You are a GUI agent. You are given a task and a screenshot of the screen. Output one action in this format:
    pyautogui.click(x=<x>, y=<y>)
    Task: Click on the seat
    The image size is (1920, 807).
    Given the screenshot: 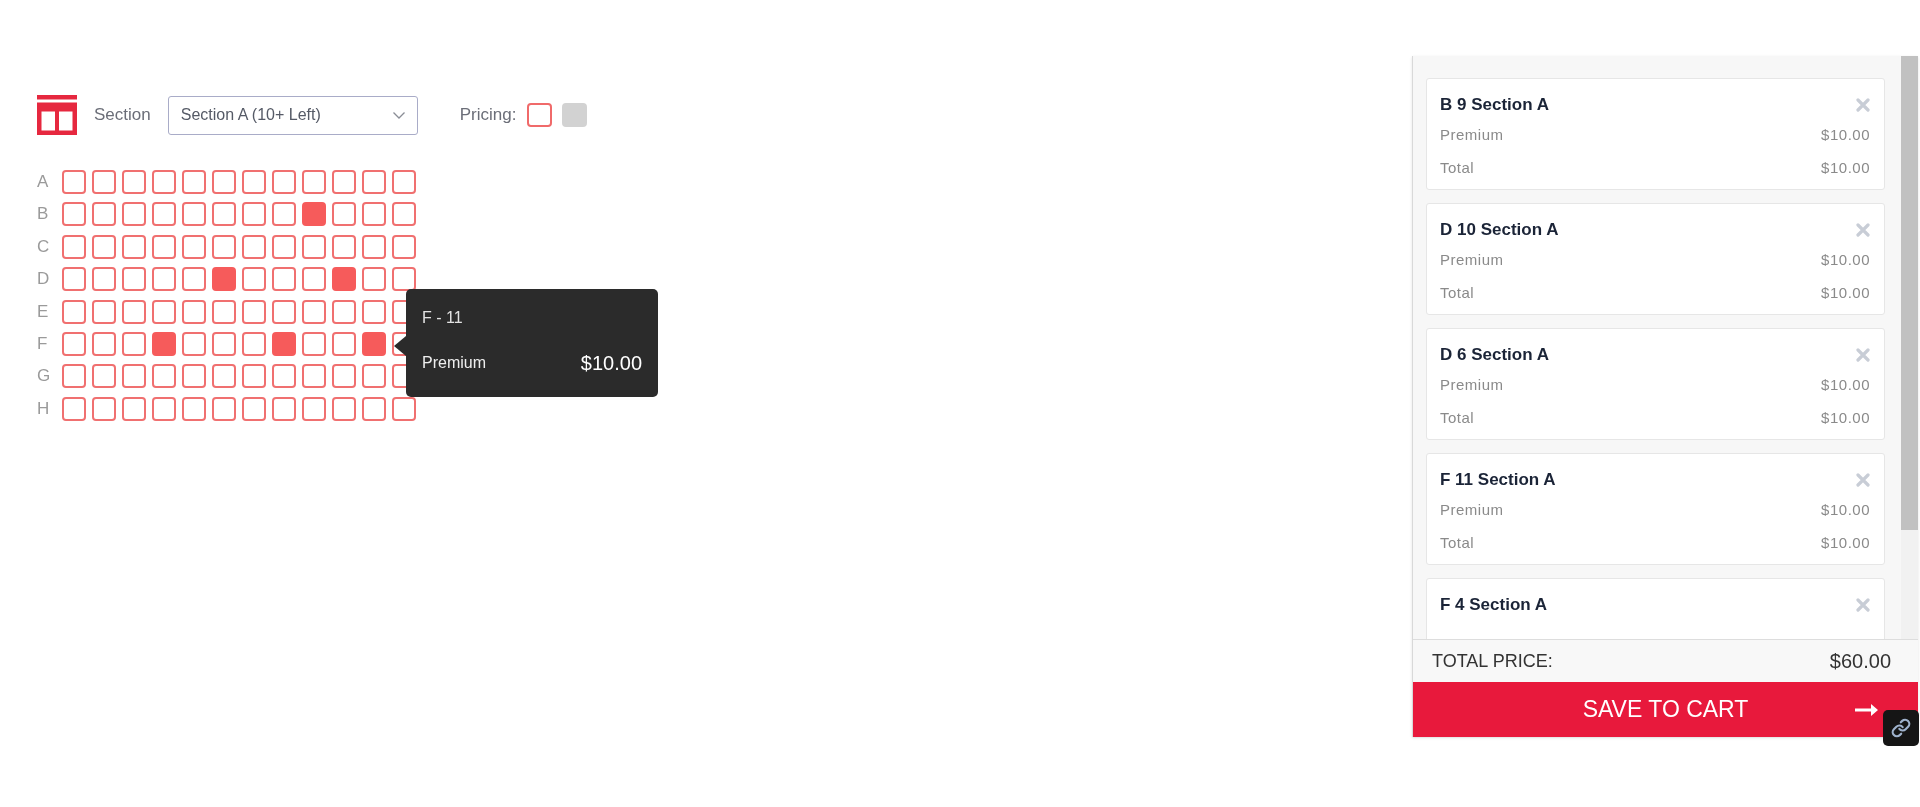 What is the action you would take?
    pyautogui.click(x=404, y=279)
    